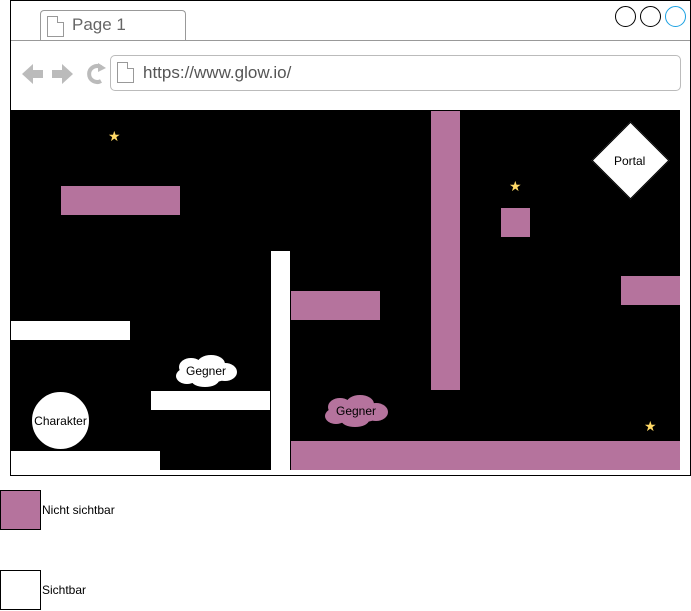  What do you see at coordinates (515, 222) in the screenshot?
I see `hidden-block` at bounding box center [515, 222].